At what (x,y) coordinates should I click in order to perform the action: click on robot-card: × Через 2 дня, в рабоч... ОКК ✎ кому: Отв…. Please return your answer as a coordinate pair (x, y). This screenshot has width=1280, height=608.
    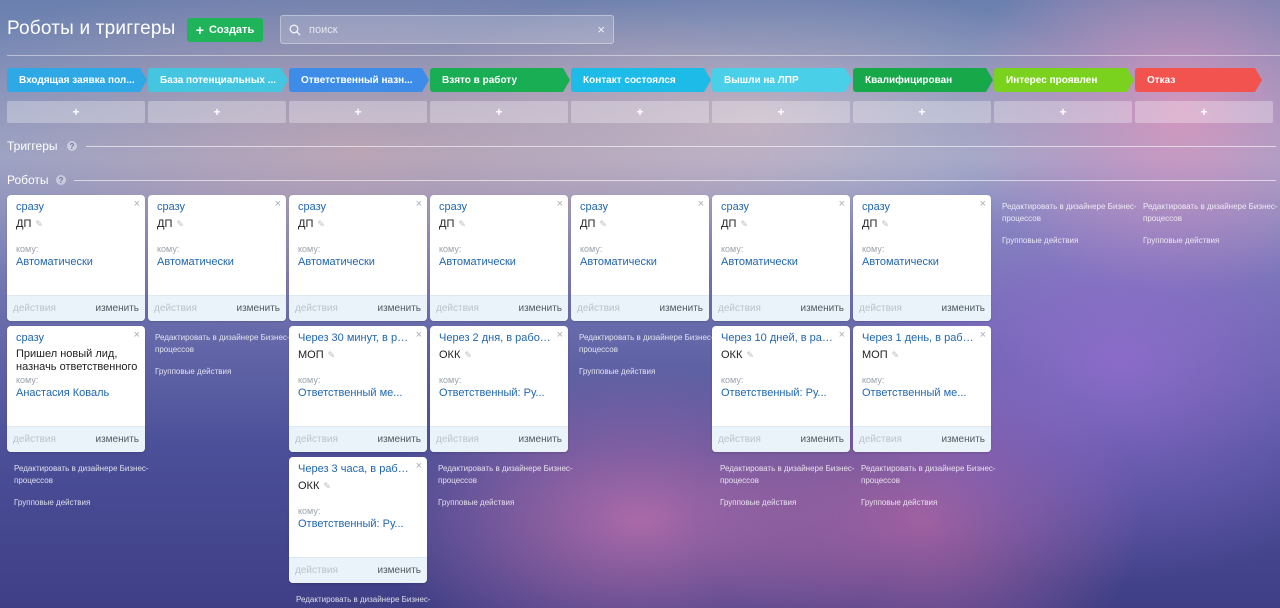
    Looking at the image, I should click on (499, 389).